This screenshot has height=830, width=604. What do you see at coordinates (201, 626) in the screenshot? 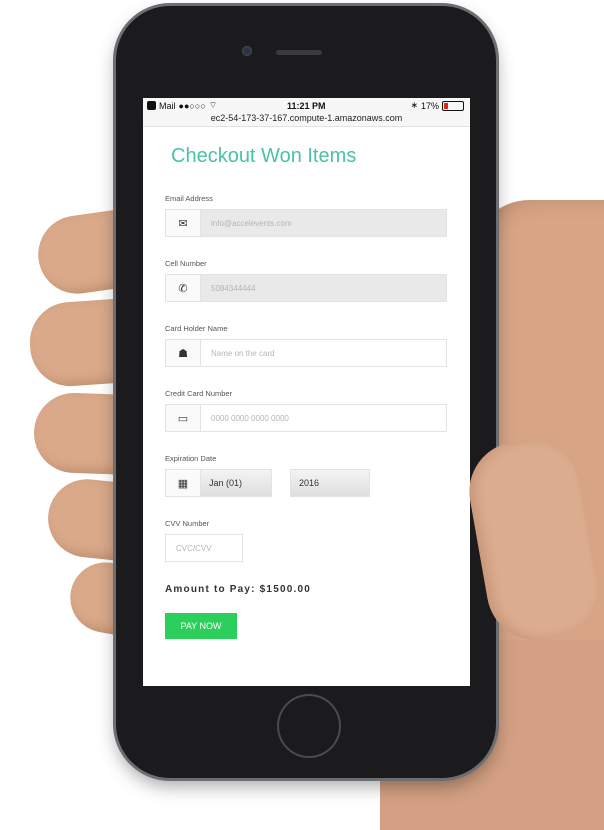
I see `pay-now-button: PAY NOW` at bounding box center [201, 626].